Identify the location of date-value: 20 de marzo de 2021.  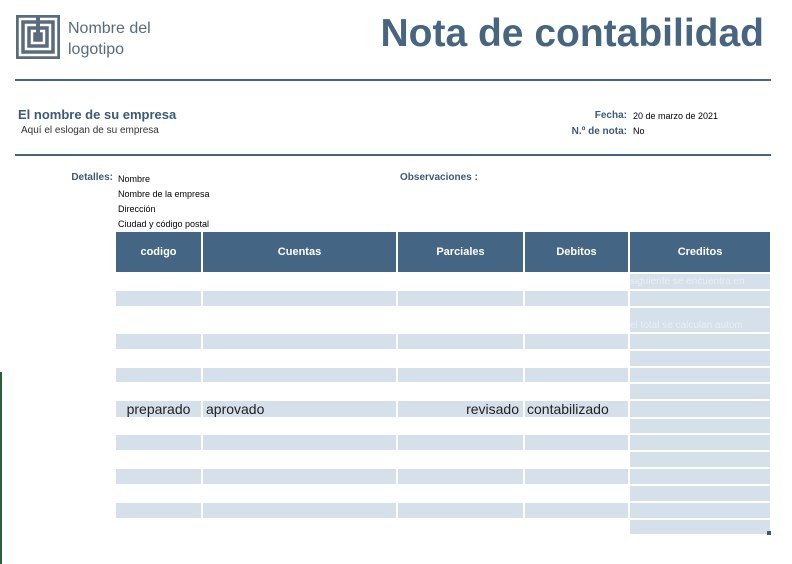
(676, 116).